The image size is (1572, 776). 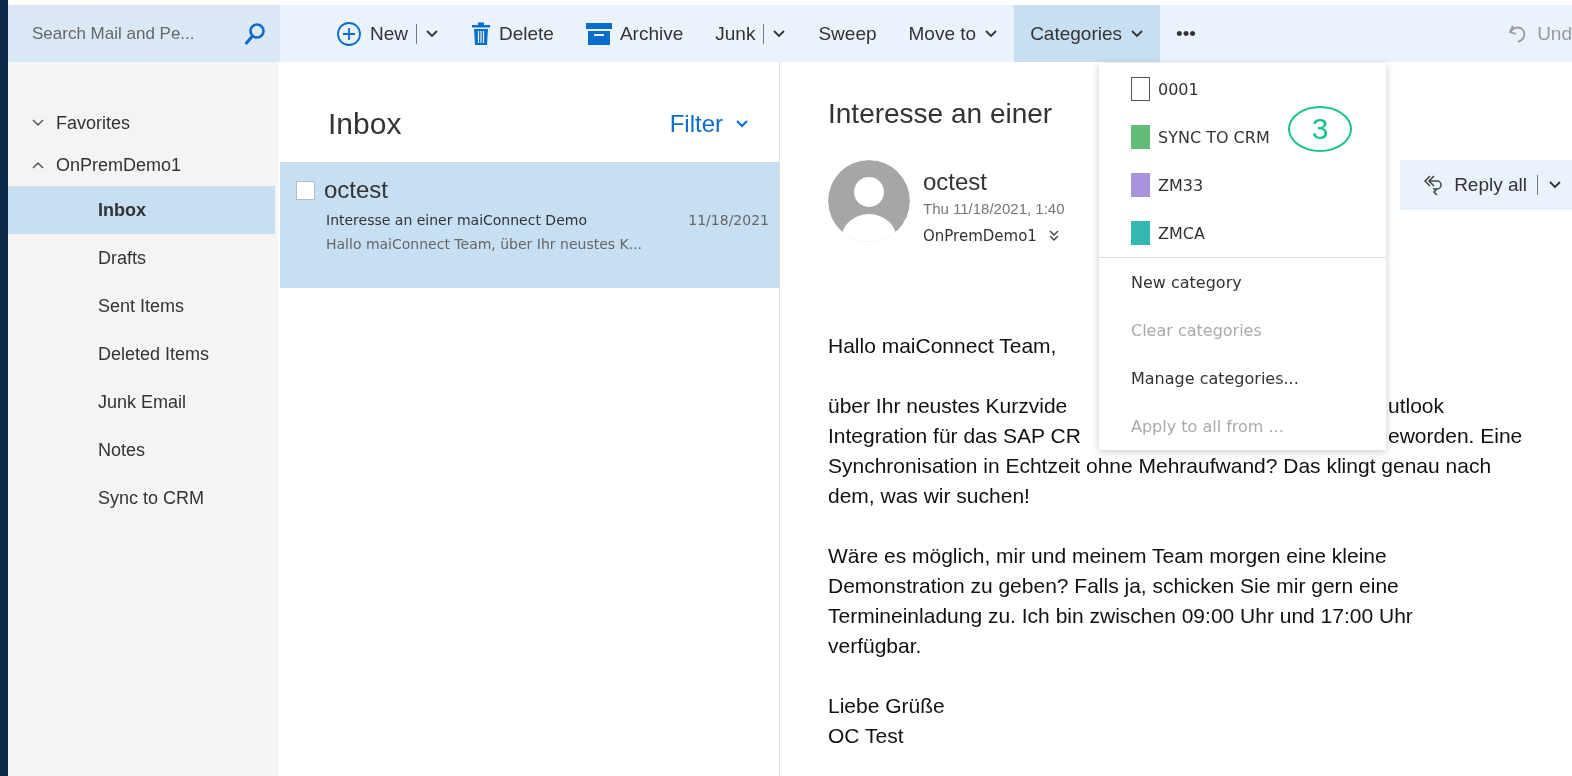 I want to click on toolbar-button: Junk, so click(x=751, y=33).